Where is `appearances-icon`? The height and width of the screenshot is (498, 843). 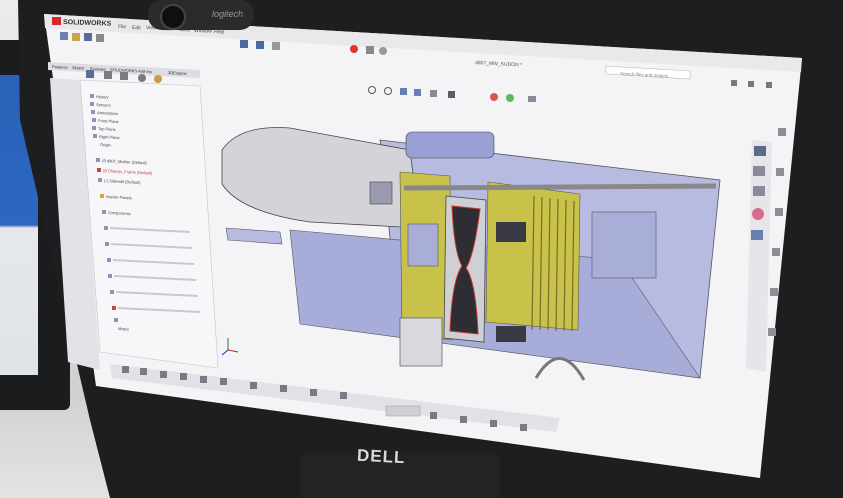
appearances-icon is located at coordinates (758, 214).